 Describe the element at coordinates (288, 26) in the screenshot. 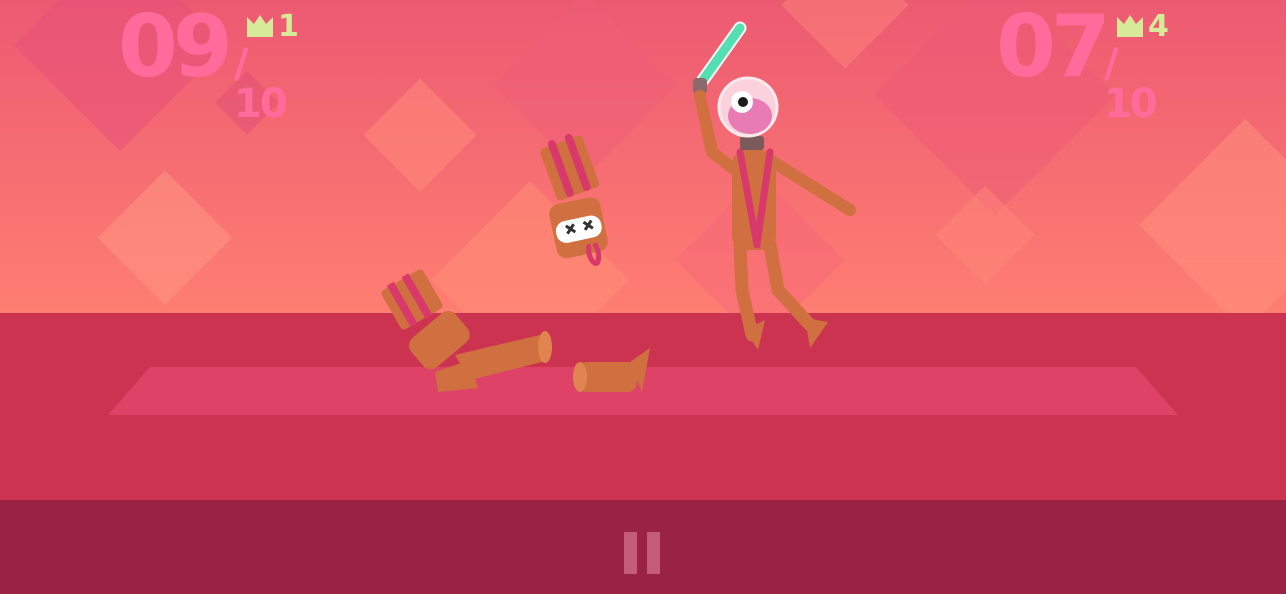

I see `player-1-wins: 1` at that location.